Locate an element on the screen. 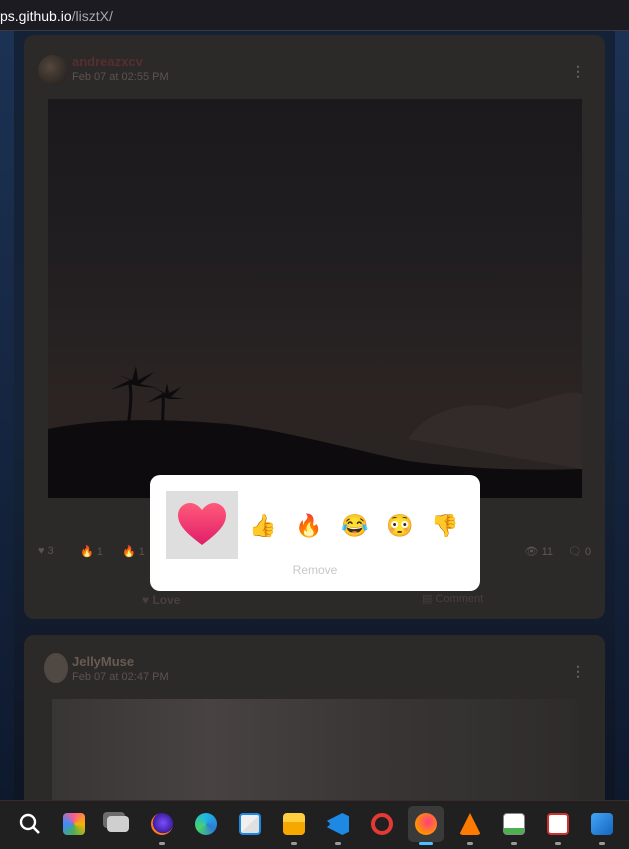  taskbar-snipping-tool is located at coordinates (558, 825).